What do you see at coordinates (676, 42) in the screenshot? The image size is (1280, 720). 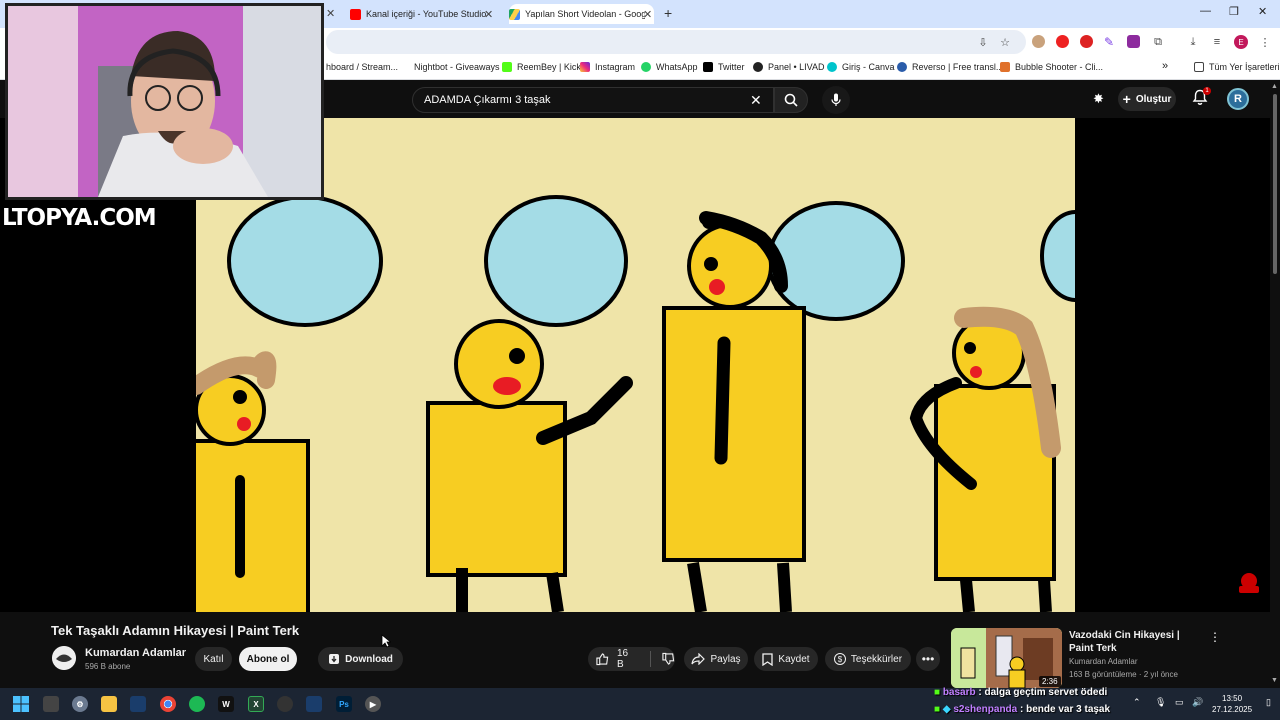 I see `address-bar: ⇩ ☆` at bounding box center [676, 42].